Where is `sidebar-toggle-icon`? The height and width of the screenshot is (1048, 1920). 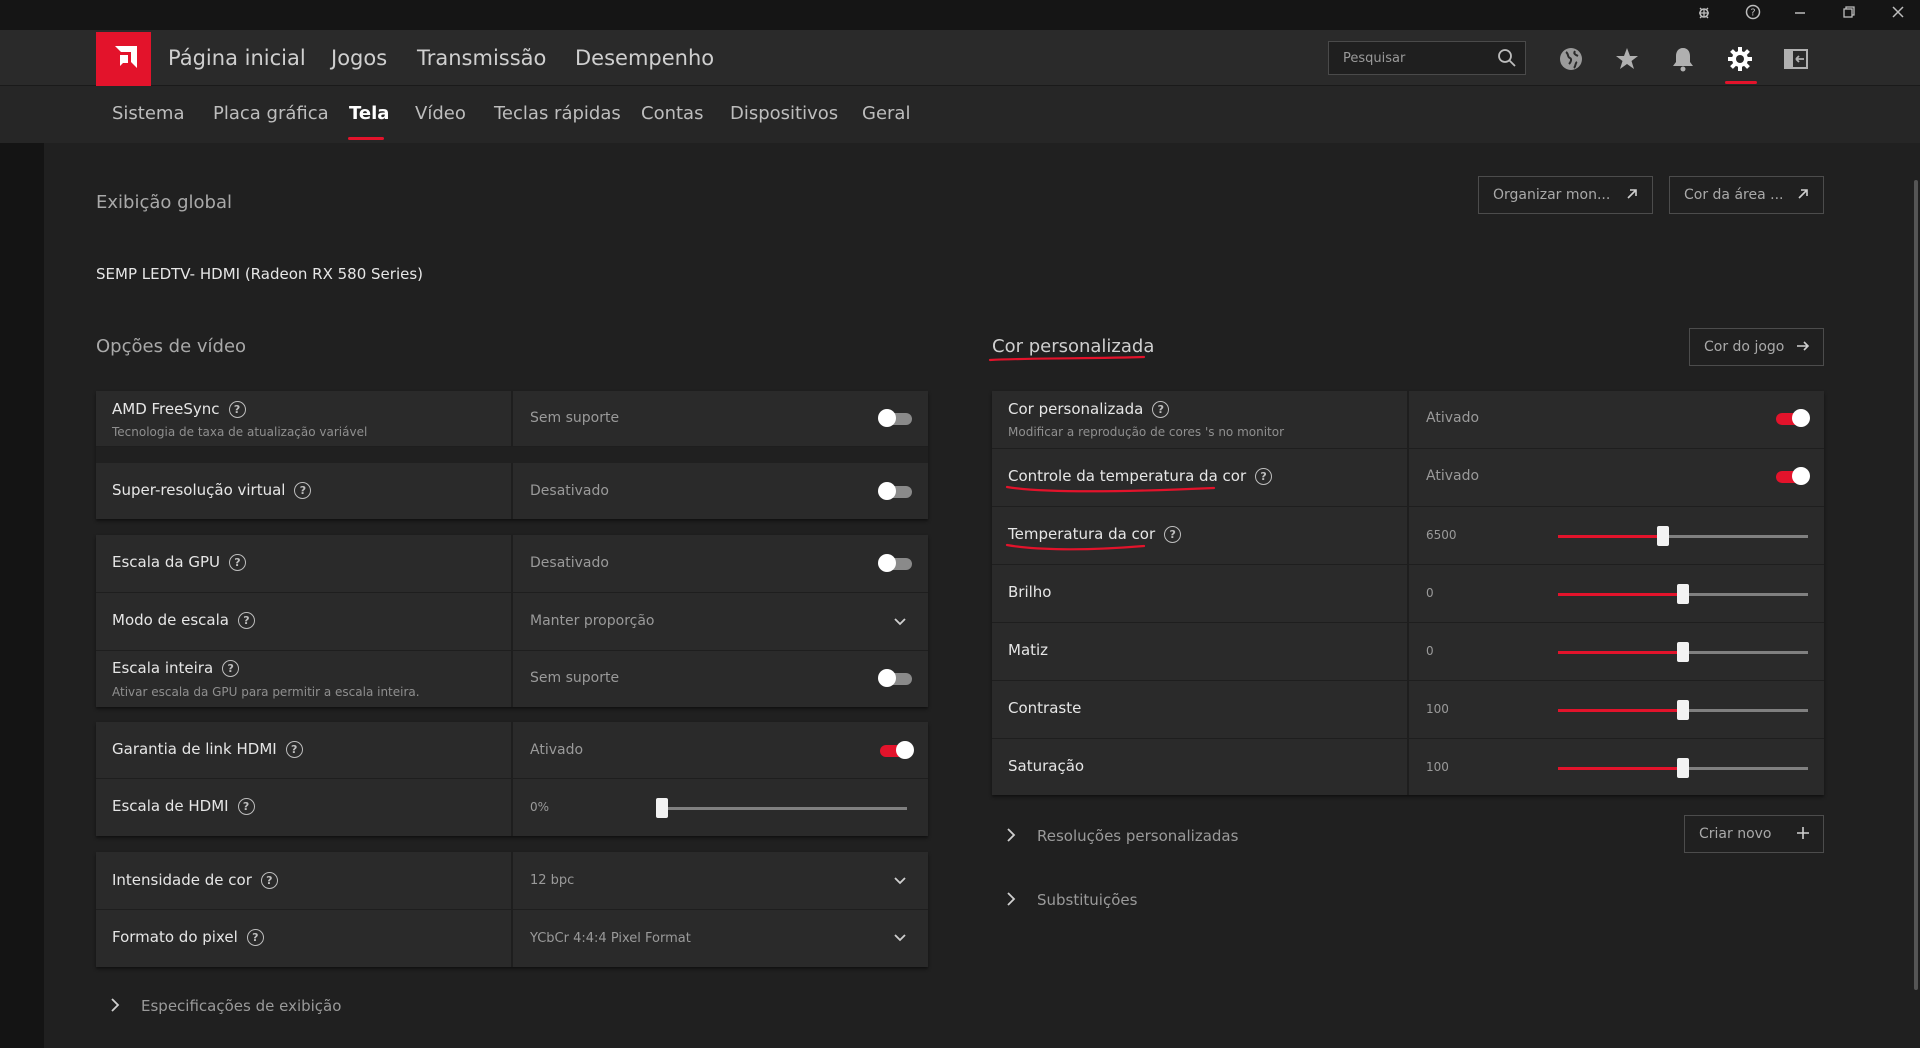 sidebar-toggle-icon is located at coordinates (1797, 59).